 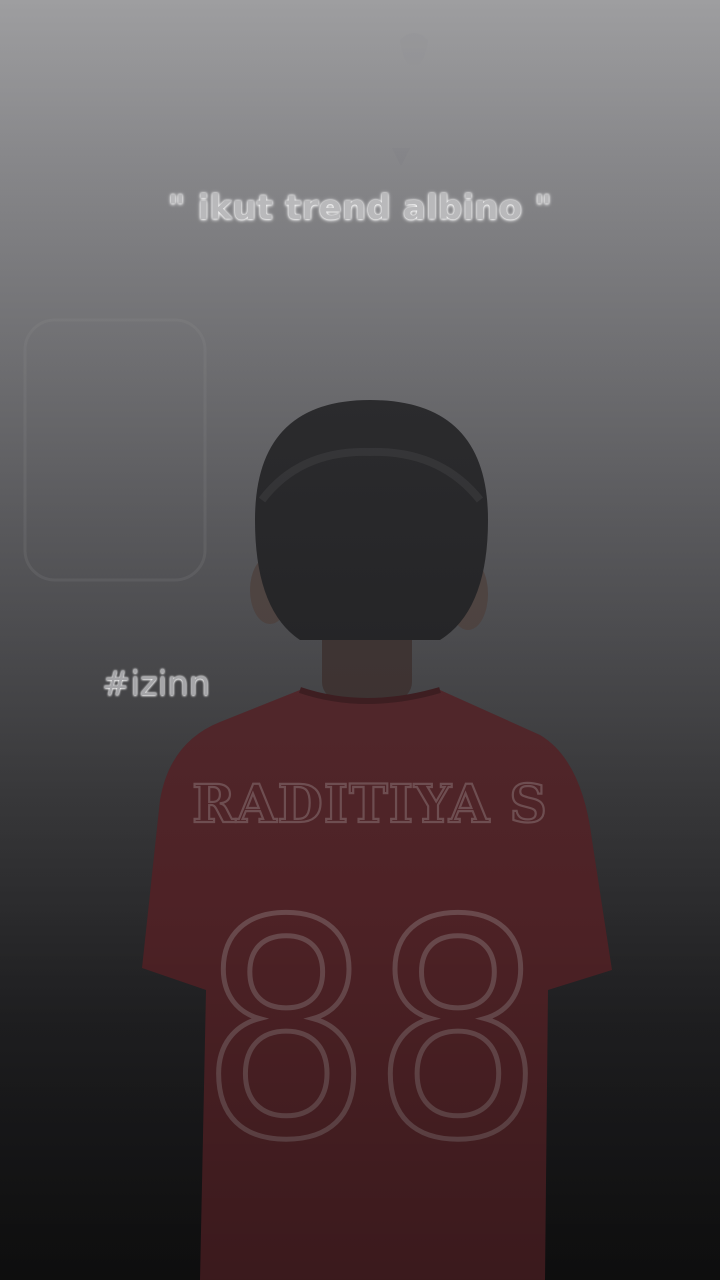 I want to click on background-ornament, so click(x=414, y=49).